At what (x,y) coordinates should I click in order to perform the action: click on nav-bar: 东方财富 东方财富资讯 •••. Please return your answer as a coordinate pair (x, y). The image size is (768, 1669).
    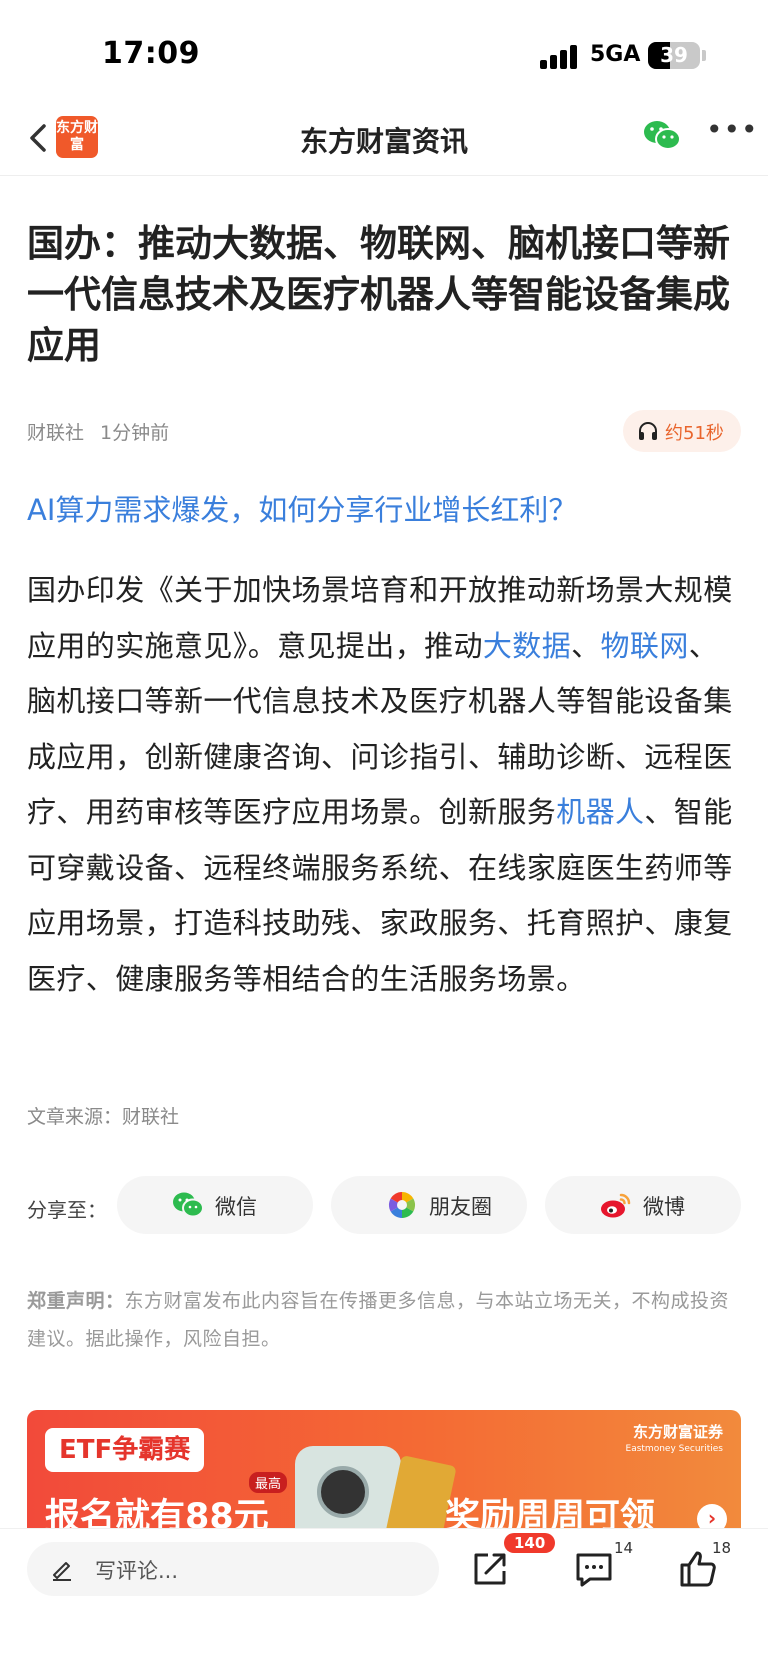
    Looking at the image, I should click on (384, 138).